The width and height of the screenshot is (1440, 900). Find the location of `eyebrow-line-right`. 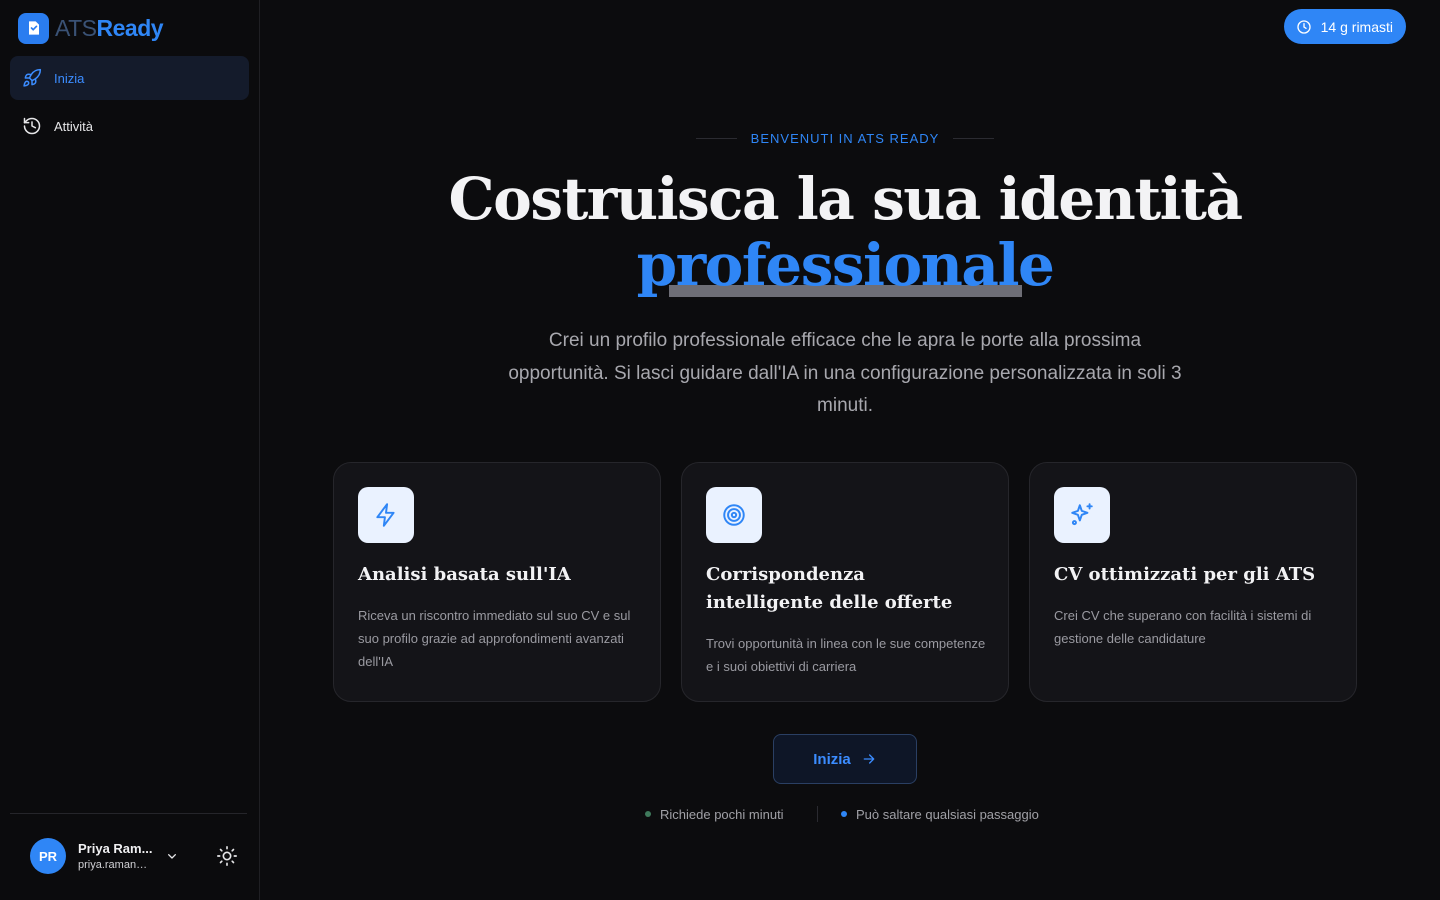

eyebrow-line-right is located at coordinates (973, 138).